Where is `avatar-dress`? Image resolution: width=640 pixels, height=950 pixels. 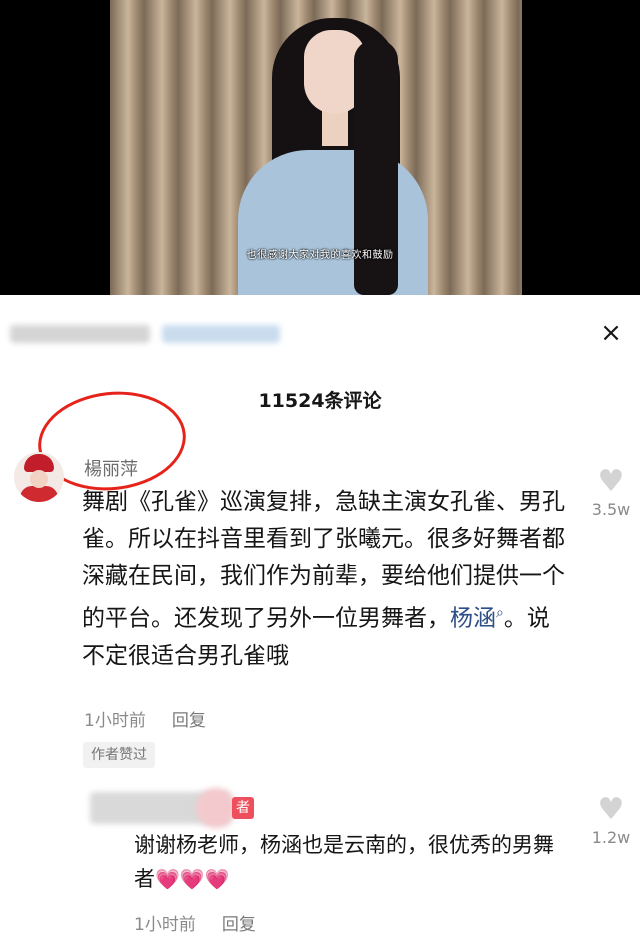
avatar-dress is located at coordinates (39, 494).